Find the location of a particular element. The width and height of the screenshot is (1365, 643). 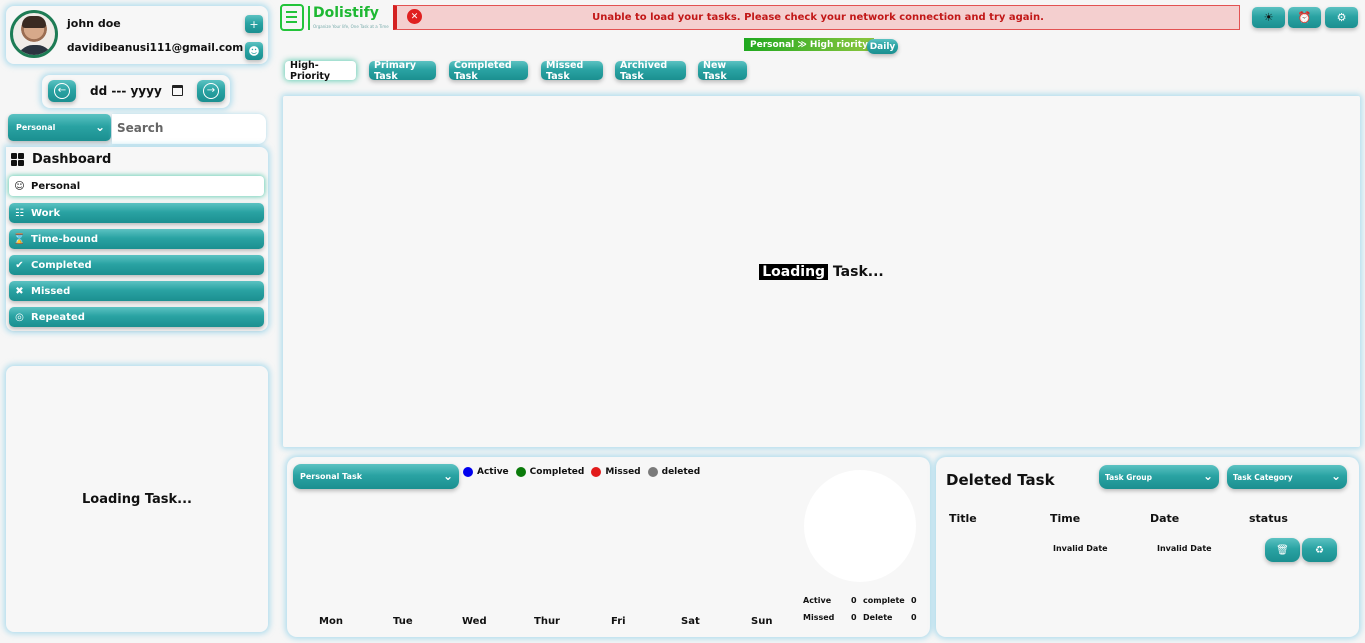

stat-active-value: 0 is located at coordinates (854, 600).